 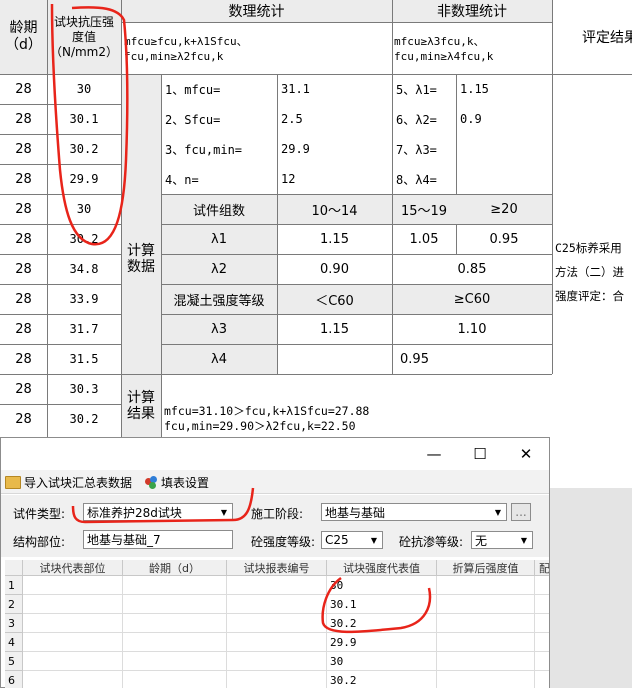 I want to click on red-annotation-marks-dialog, so click(x=251, y=560).